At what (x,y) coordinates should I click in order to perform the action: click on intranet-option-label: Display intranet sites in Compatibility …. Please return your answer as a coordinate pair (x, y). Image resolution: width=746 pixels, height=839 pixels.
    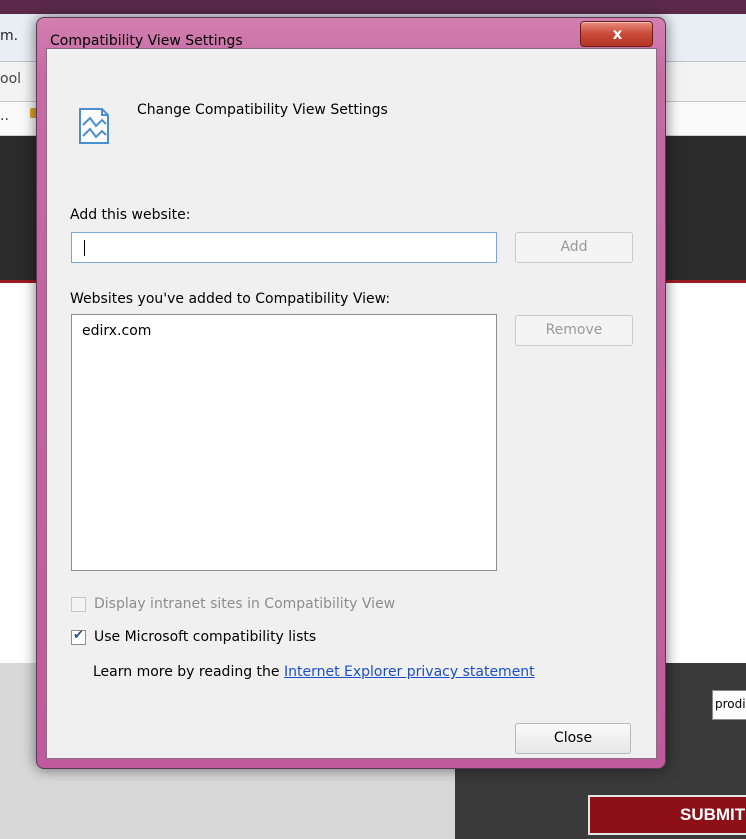
    Looking at the image, I should click on (245, 604).